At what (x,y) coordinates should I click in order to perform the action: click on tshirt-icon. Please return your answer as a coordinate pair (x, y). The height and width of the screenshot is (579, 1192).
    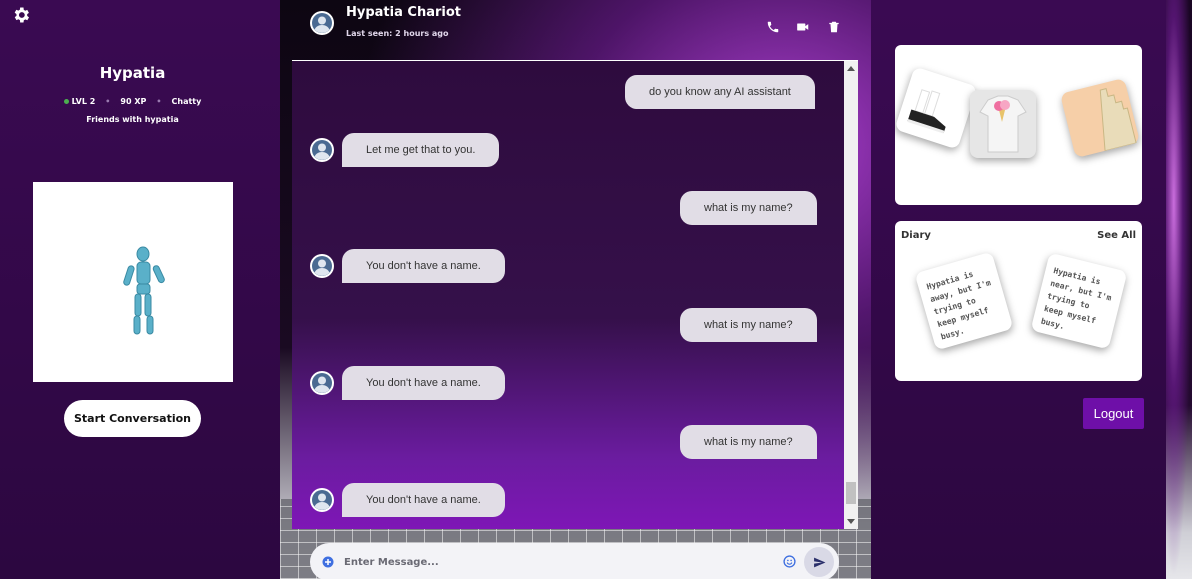
    Looking at the image, I should click on (1003, 124).